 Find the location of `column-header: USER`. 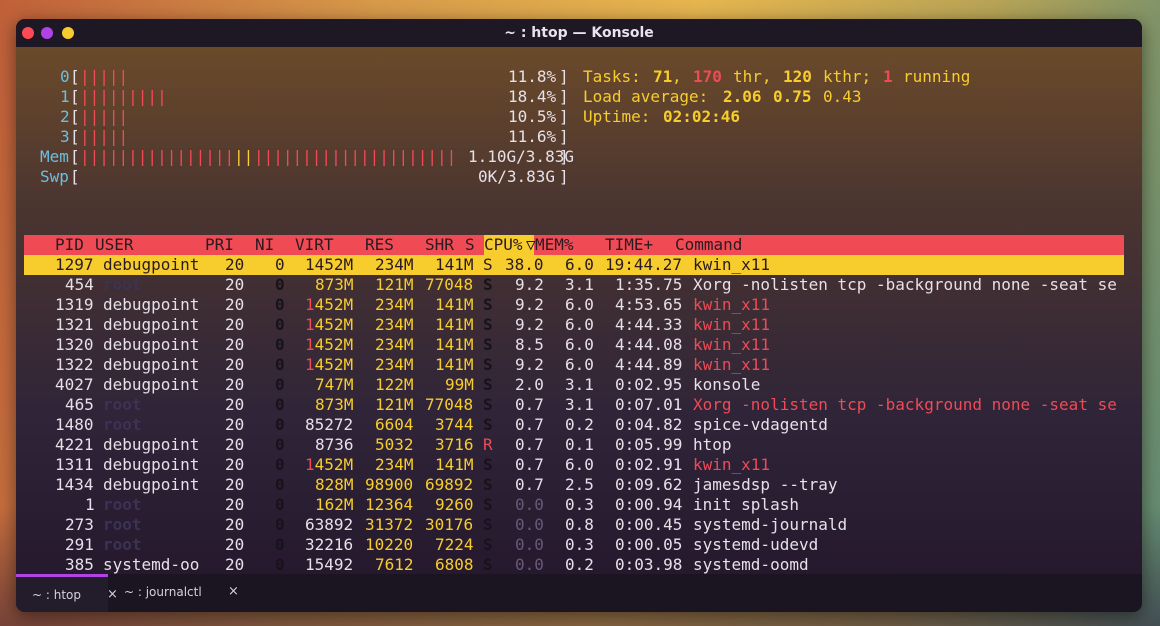

column-header: USER is located at coordinates (114, 245).